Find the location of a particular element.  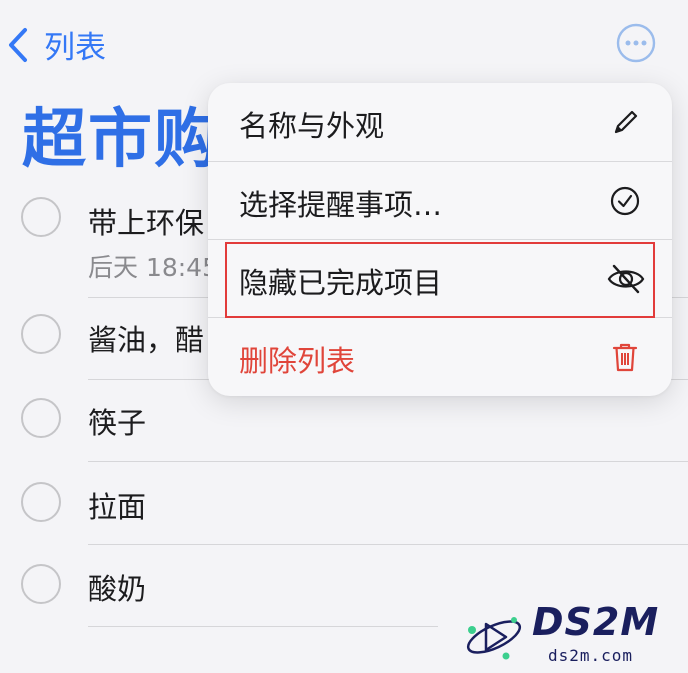

item-title: 筷子 is located at coordinates (117, 421).